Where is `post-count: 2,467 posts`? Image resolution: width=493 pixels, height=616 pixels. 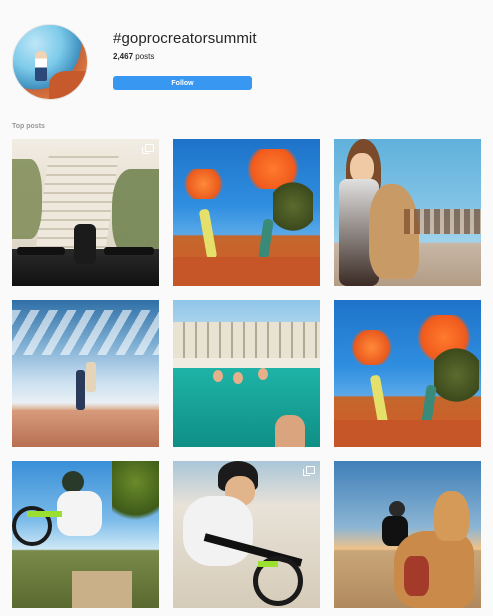
post-count: 2,467 posts is located at coordinates (133, 56).